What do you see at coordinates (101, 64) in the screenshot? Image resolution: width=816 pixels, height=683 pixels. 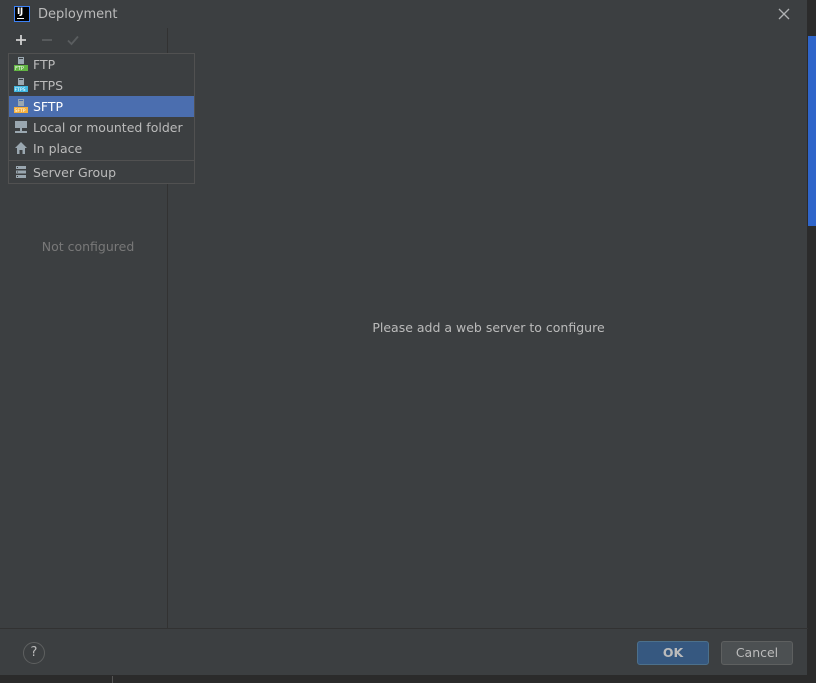 I see `menu-item-ftp: FTP FTP` at bounding box center [101, 64].